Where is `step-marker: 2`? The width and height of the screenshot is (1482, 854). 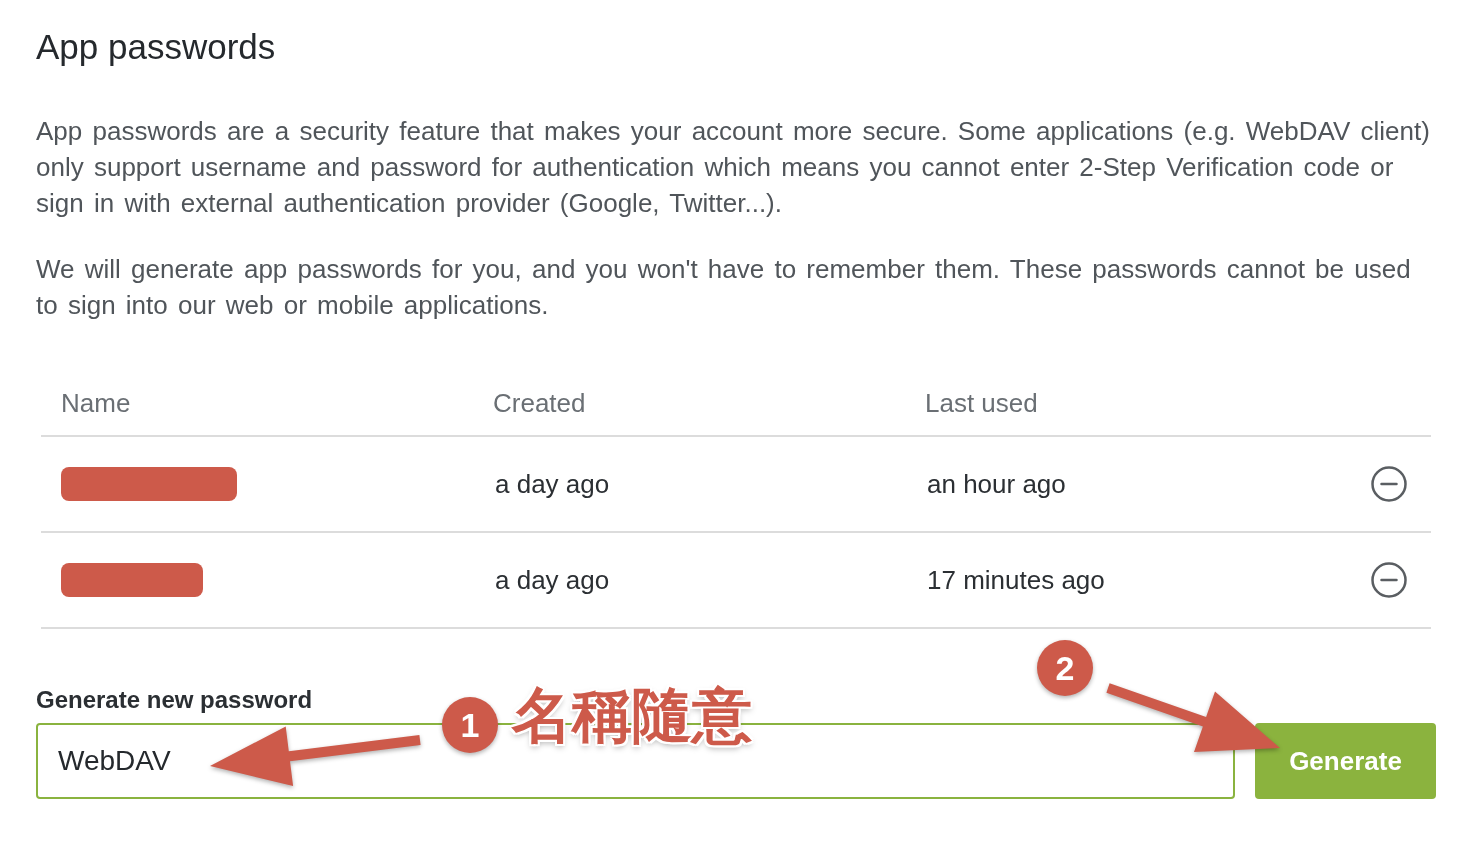 step-marker: 2 is located at coordinates (1065, 668).